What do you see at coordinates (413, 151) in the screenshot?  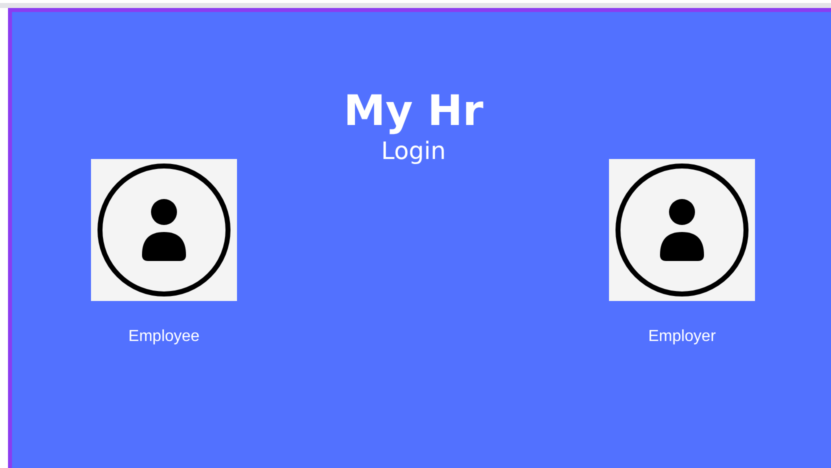 I see `login-heading: Login` at bounding box center [413, 151].